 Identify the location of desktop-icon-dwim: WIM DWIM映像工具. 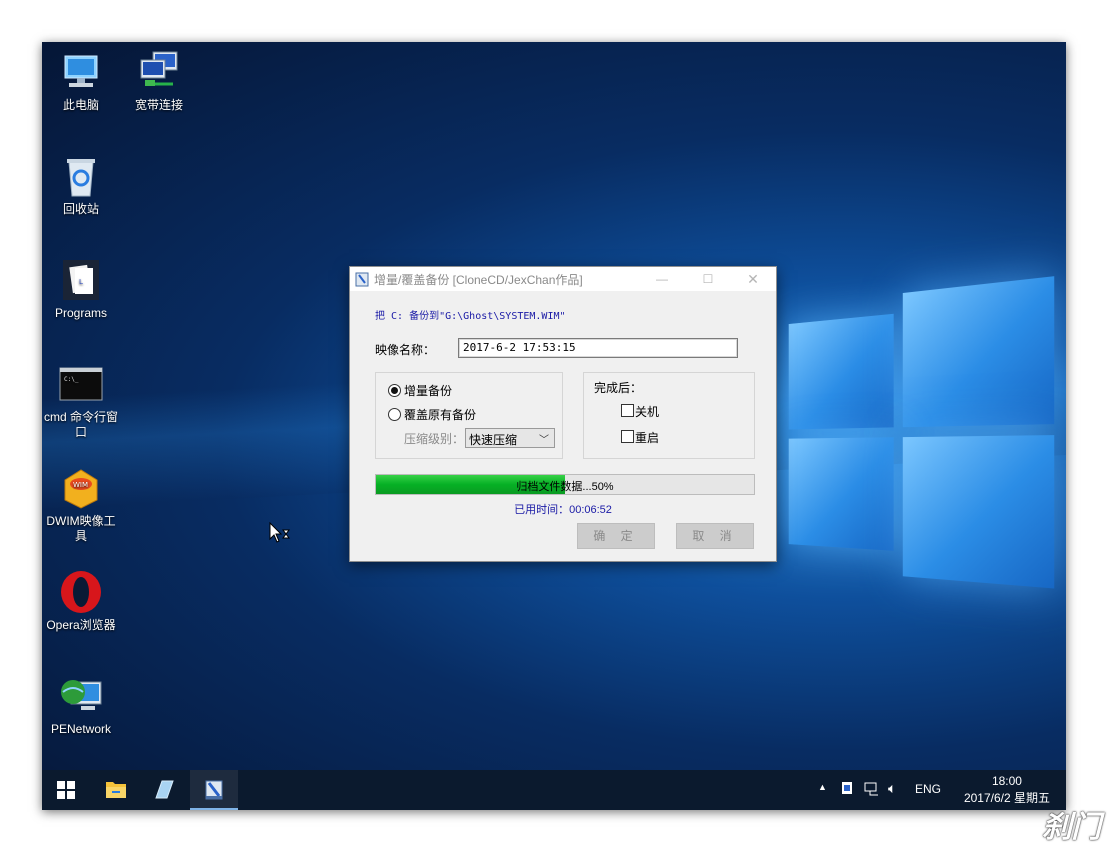
(82, 505).